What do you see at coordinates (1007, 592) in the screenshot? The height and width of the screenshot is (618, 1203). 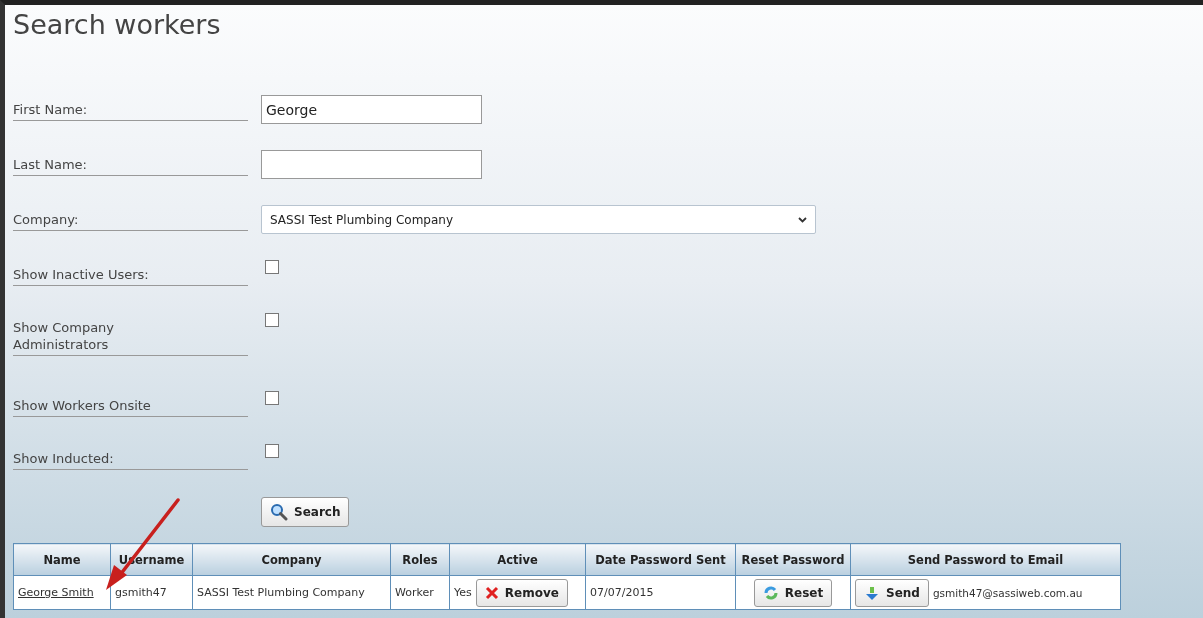 I see `email-address: gsmith47@sassiweb.com.au` at bounding box center [1007, 592].